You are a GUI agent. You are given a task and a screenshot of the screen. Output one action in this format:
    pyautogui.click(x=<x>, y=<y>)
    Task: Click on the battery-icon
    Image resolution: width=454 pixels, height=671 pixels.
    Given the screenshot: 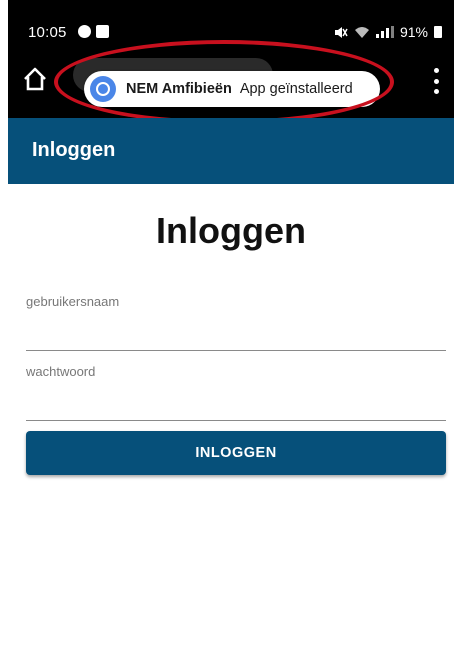 What is the action you would take?
    pyautogui.click(x=438, y=32)
    